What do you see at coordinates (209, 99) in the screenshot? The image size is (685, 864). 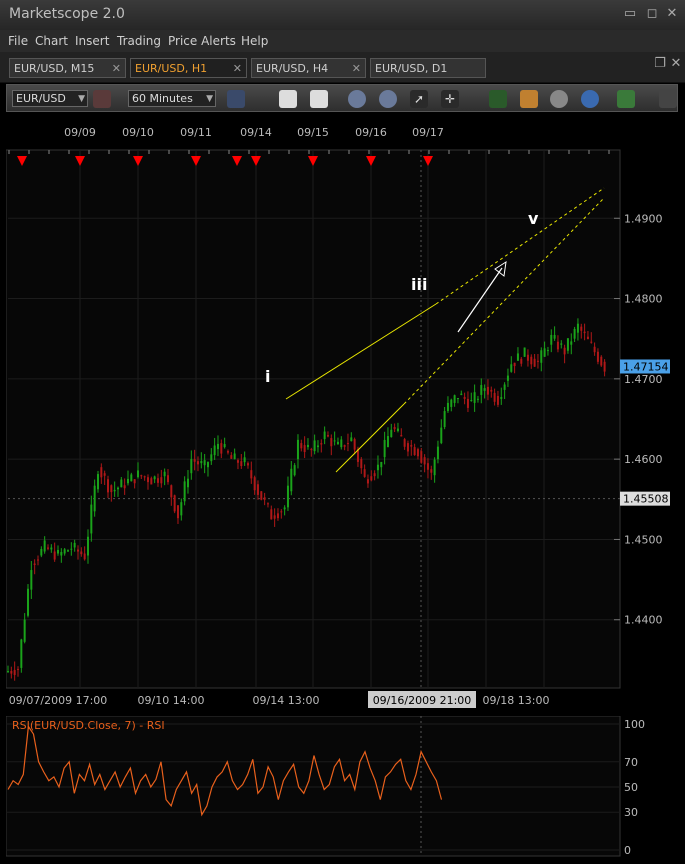 I see `chevron-down-icon: ▼` at bounding box center [209, 99].